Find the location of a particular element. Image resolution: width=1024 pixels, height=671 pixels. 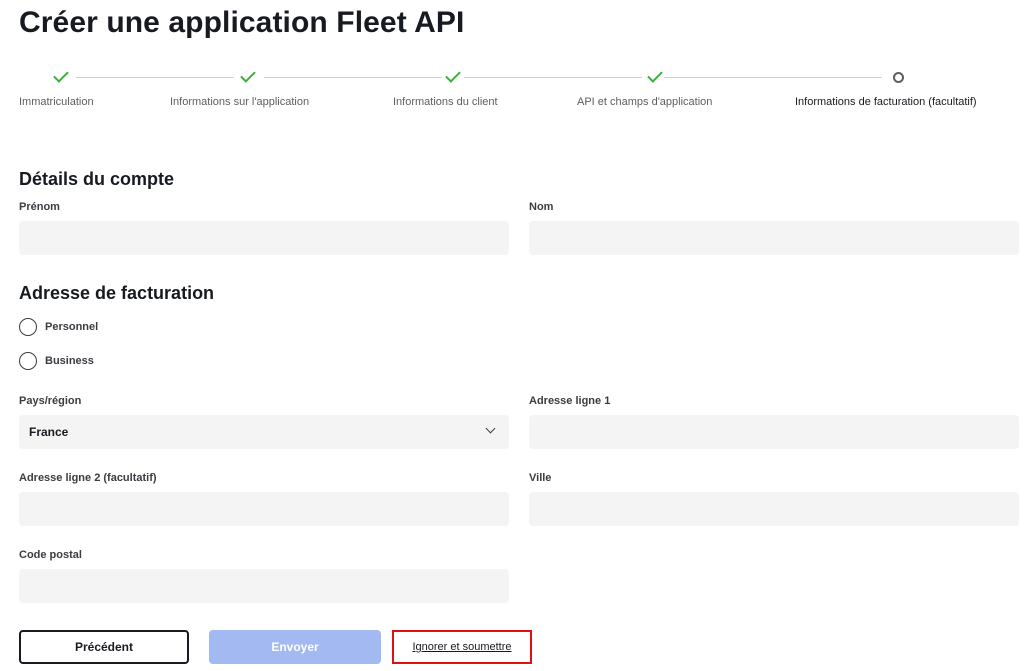

submit-button: Envoyer is located at coordinates (295, 647).